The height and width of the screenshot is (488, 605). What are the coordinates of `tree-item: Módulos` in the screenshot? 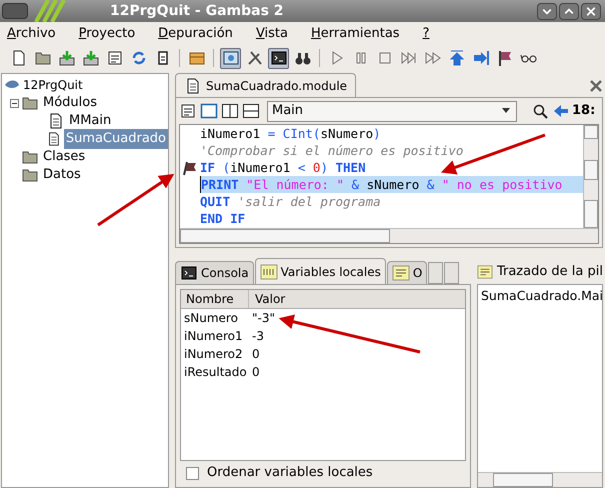 It's located at (70, 103).